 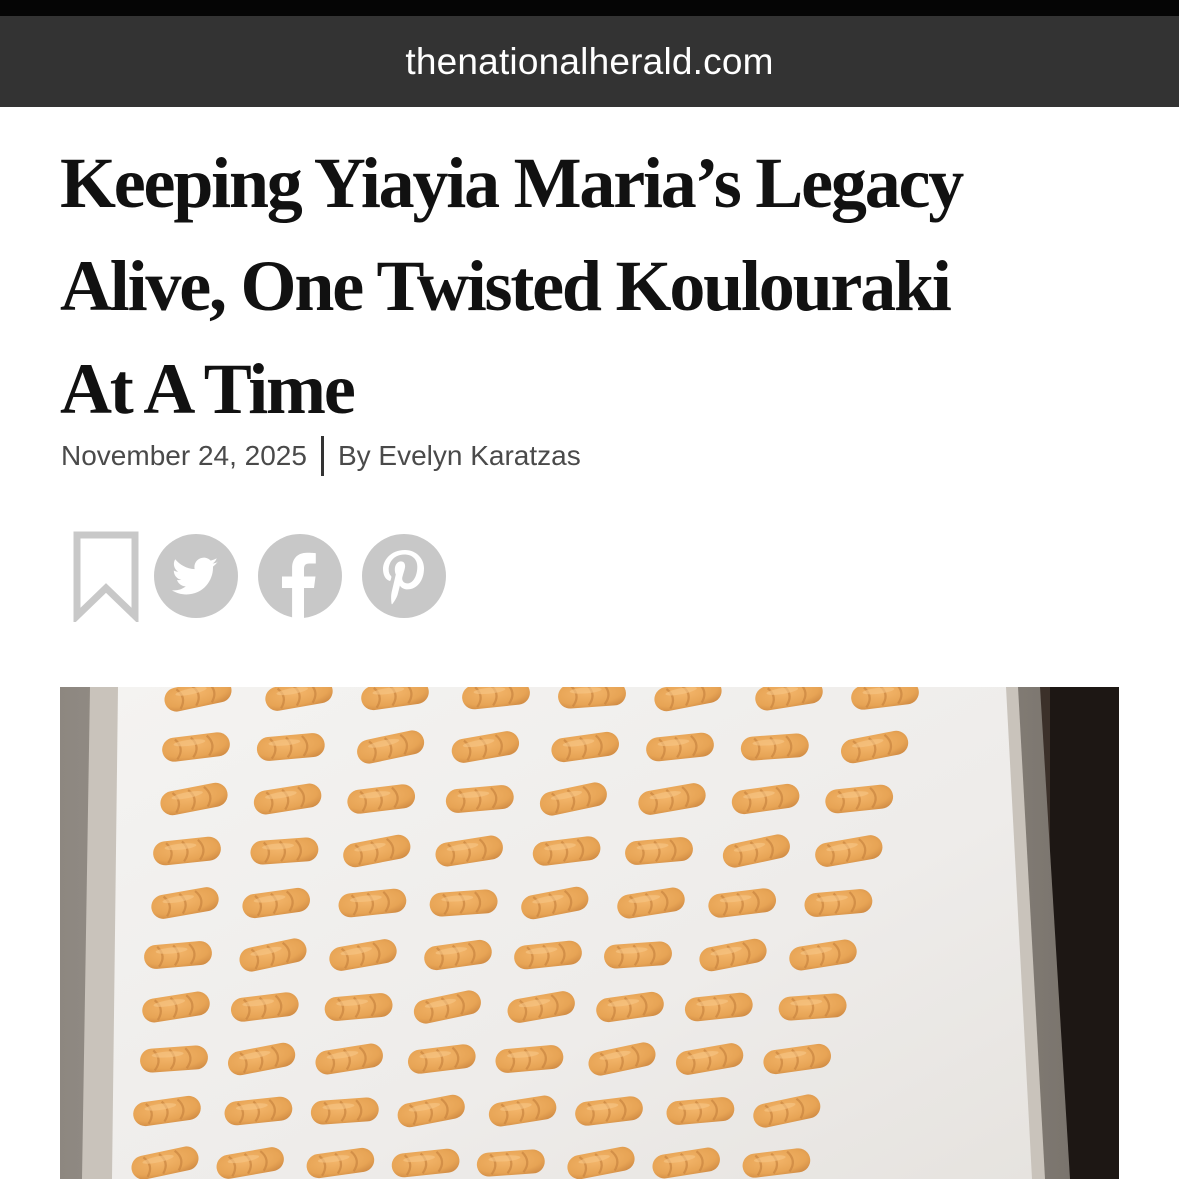 What do you see at coordinates (107, 576) in the screenshot?
I see `bookmark-icon` at bounding box center [107, 576].